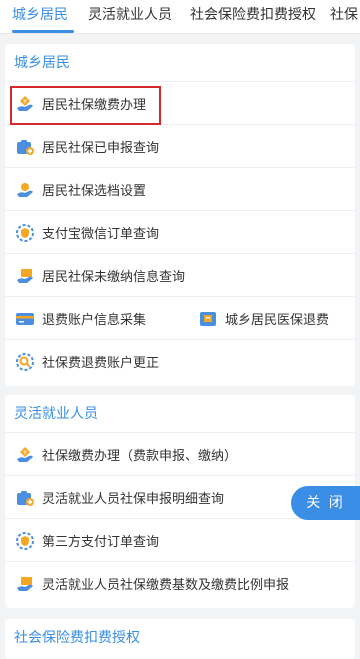 This screenshot has height=659, width=360. I want to click on item-label: 支付宝微信订单查询, so click(101, 234).